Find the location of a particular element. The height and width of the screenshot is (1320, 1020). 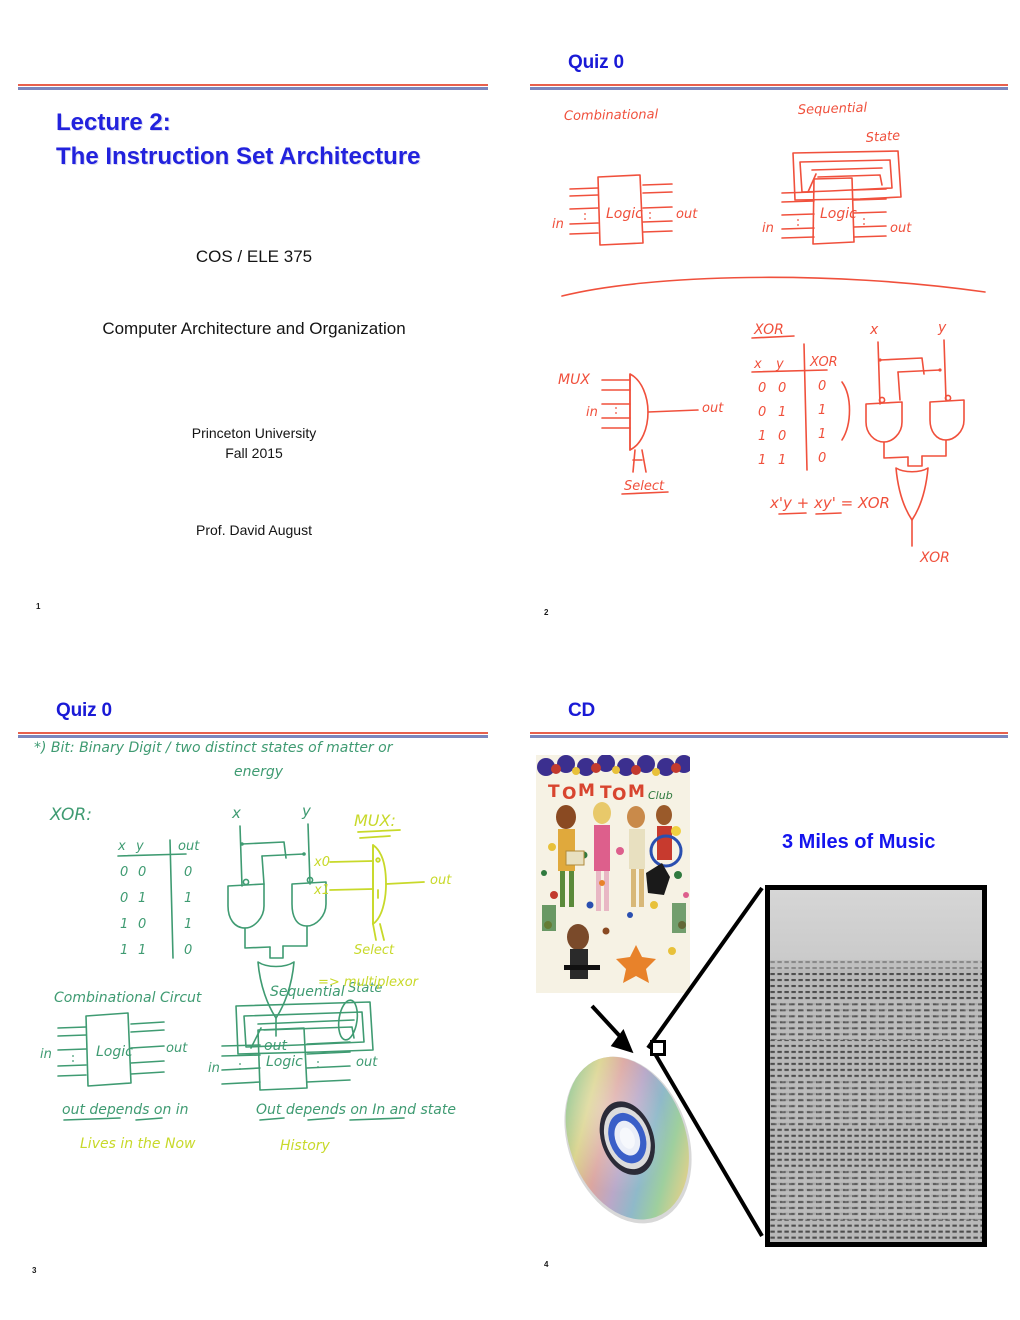

hw-xor-th-x: x is located at coordinates (757, 364).